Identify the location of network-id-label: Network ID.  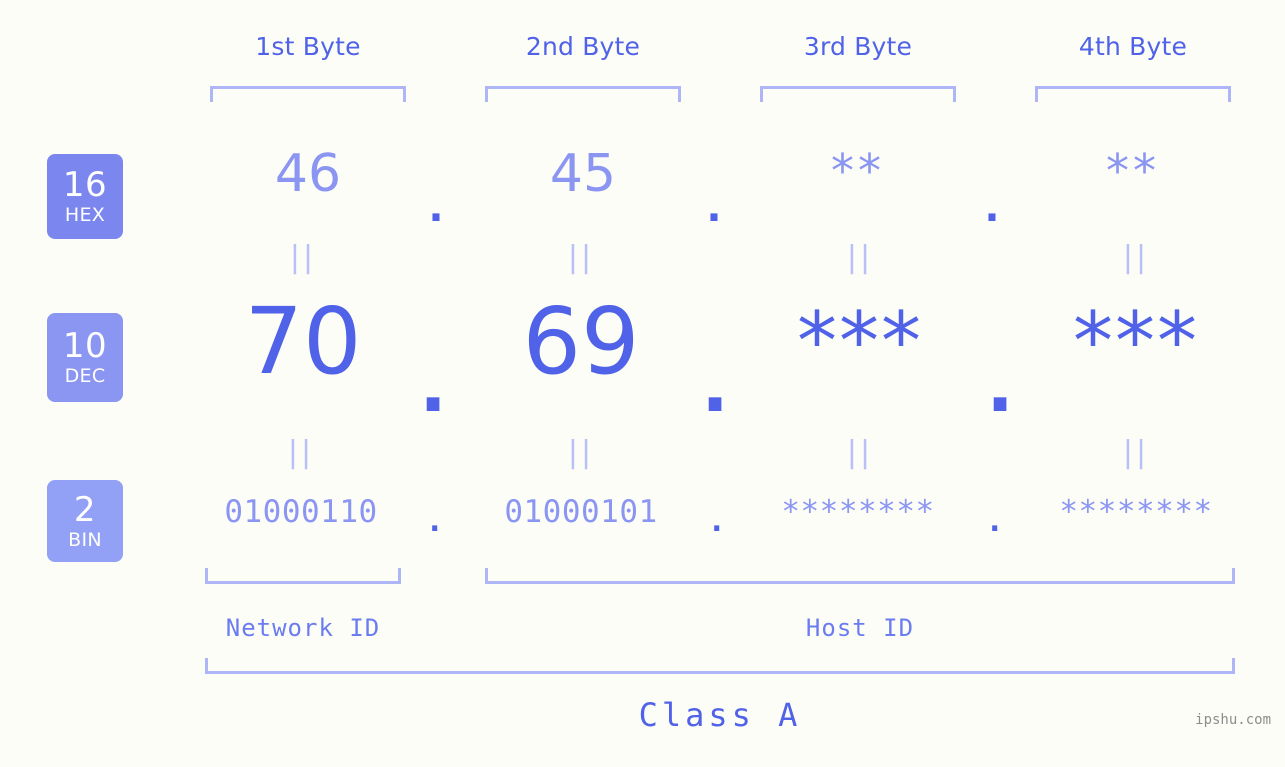
(303, 628).